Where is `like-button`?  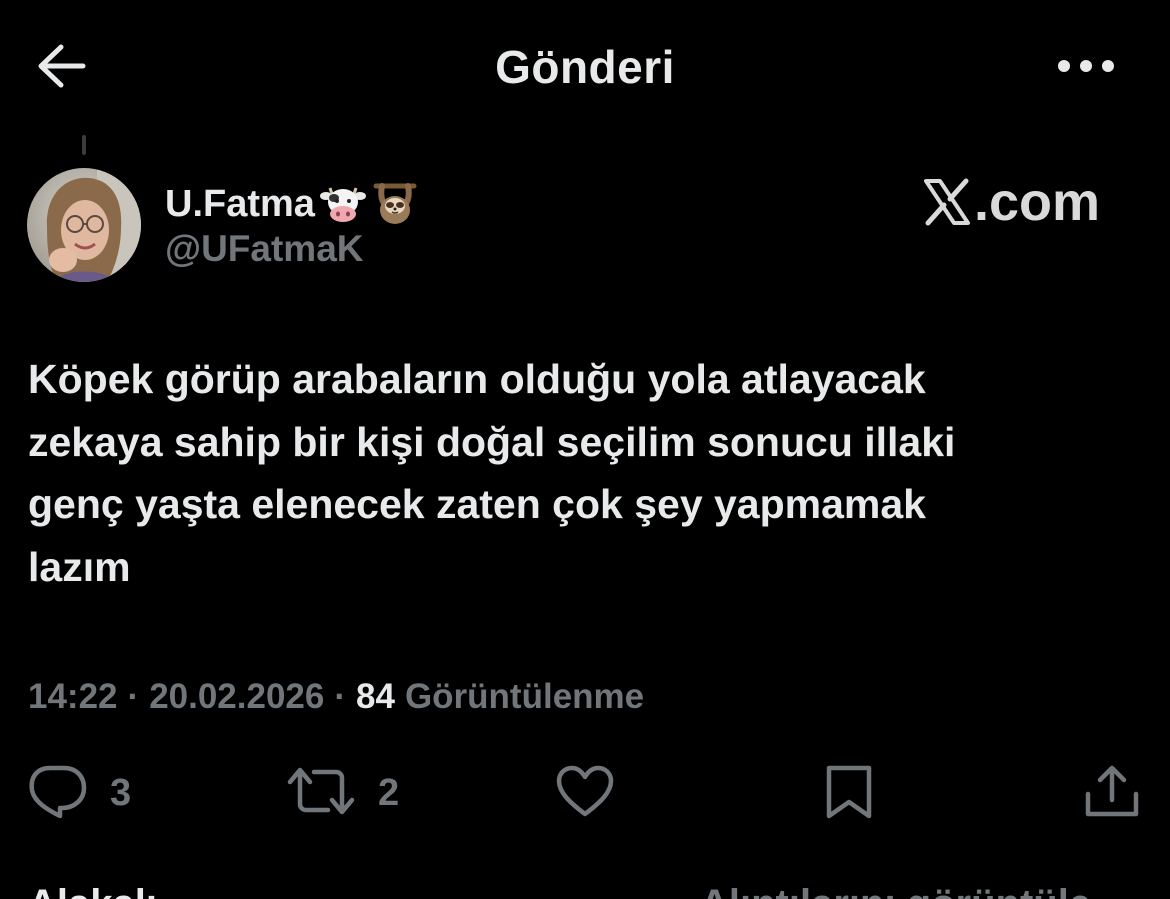 like-button is located at coordinates (585, 793).